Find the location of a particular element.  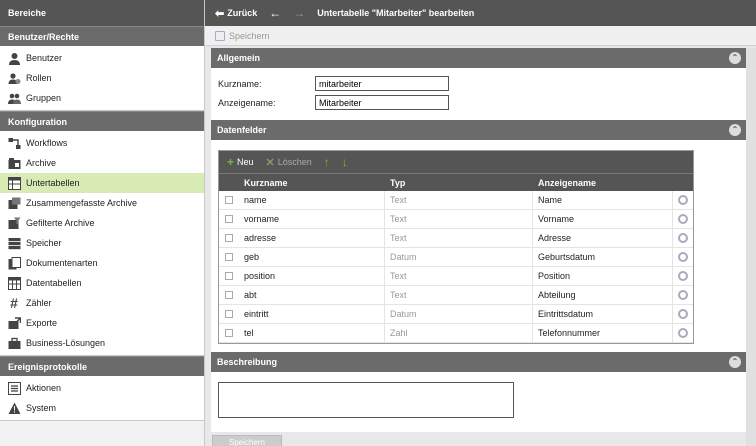

column-header-anzeigename: Anzeigename is located at coordinates (603, 182).